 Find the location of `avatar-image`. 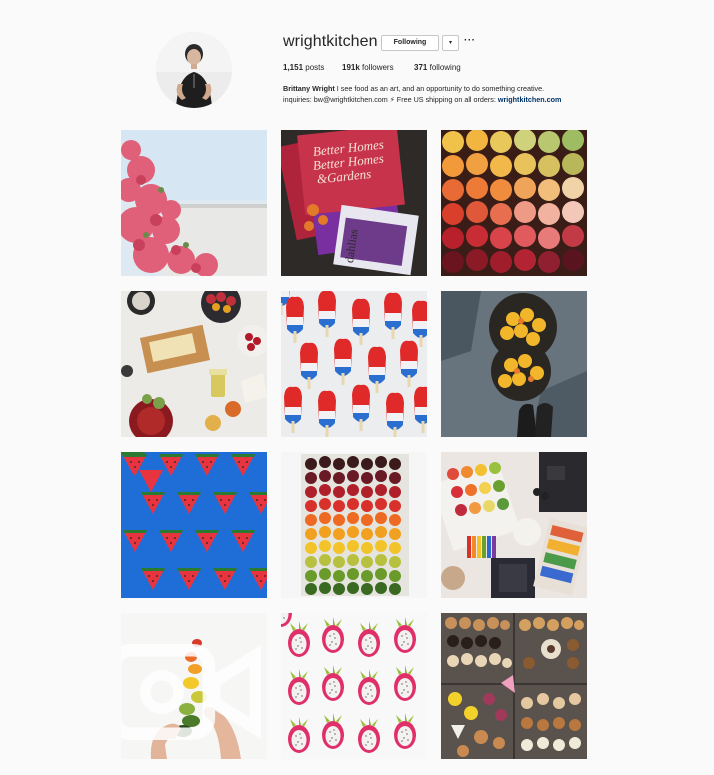

avatar-image is located at coordinates (194, 70).